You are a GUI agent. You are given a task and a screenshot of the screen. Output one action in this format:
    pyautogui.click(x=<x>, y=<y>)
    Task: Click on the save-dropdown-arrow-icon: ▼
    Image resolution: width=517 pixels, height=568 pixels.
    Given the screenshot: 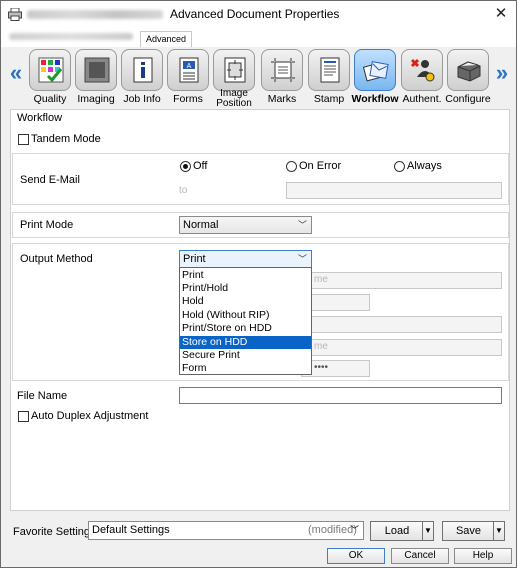 What is the action you would take?
    pyautogui.click(x=498, y=531)
    